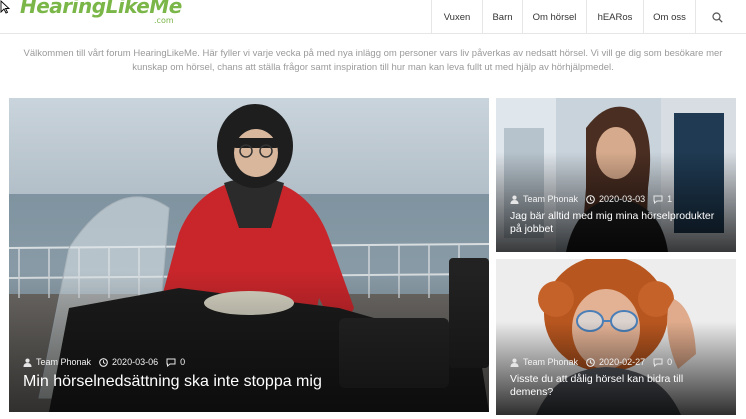 This screenshot has width=746, height=419. Describe the element at coordinates (164, 20) in the screenshot. I see `logo-suffix: .com` at that location.